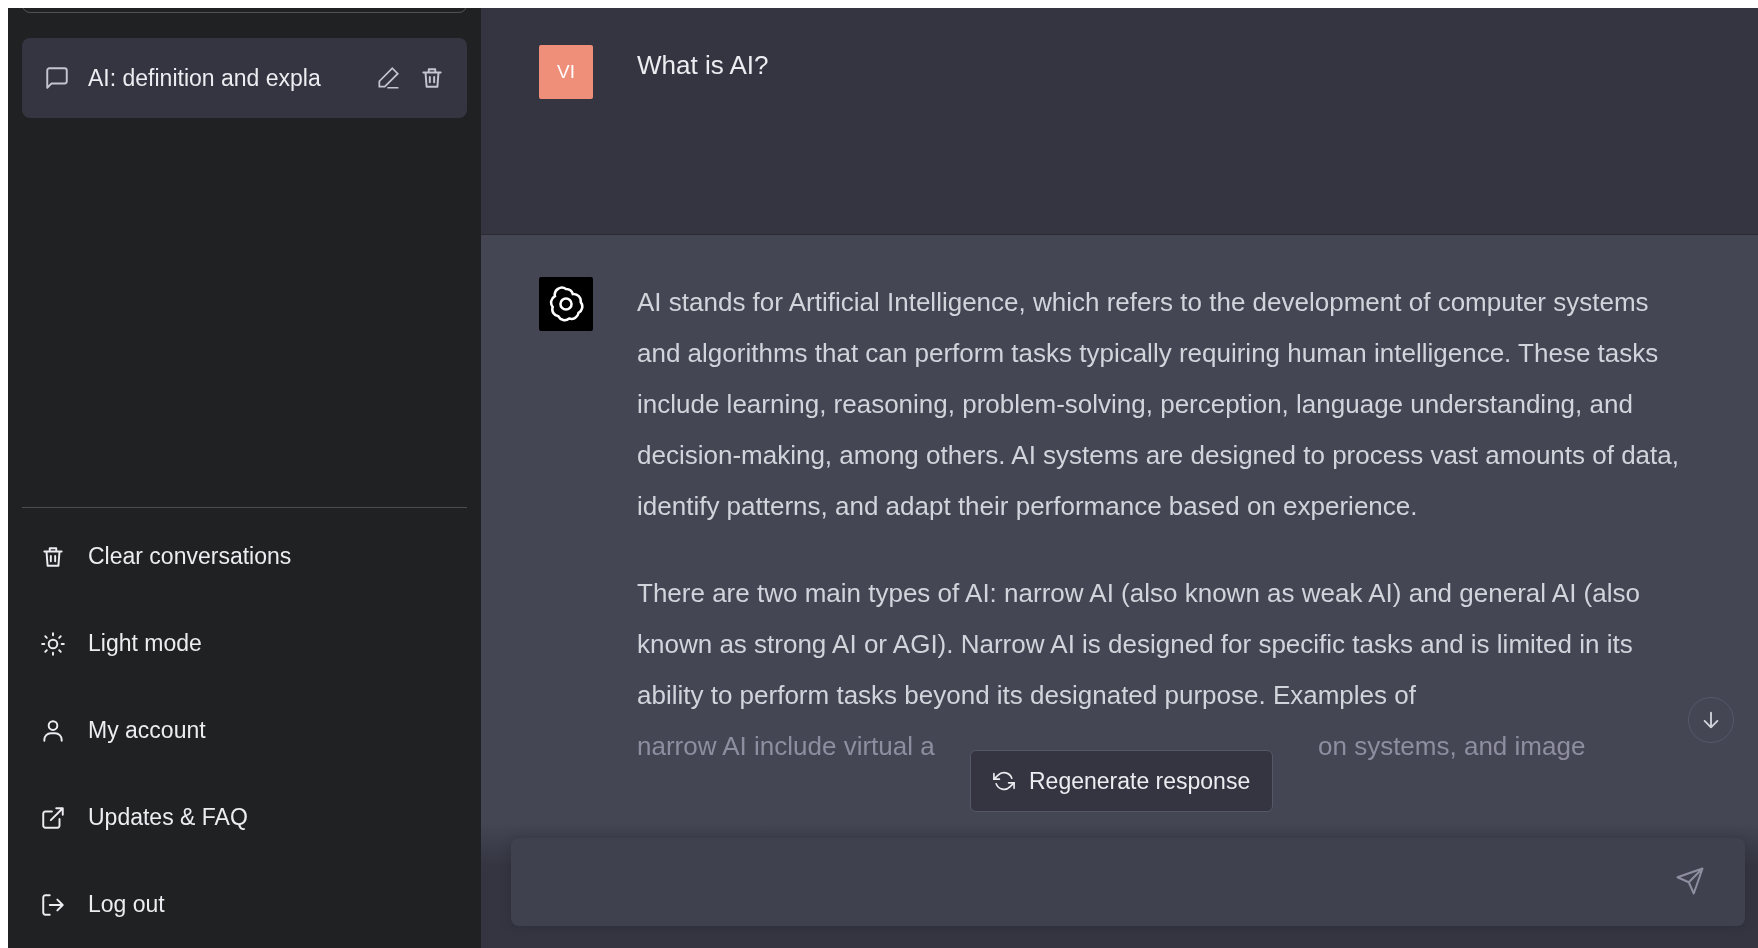  I want to click on regenerate-button: Regenerate response, so click(1122, 781).